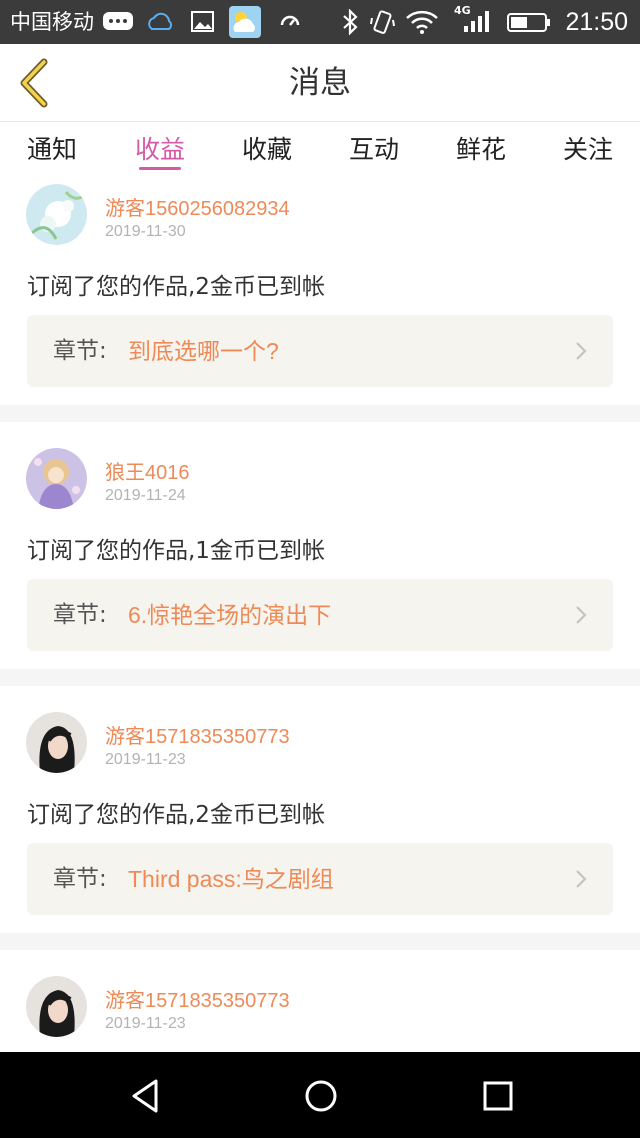  I want to click on page-title: 消息, so click(320, 83).